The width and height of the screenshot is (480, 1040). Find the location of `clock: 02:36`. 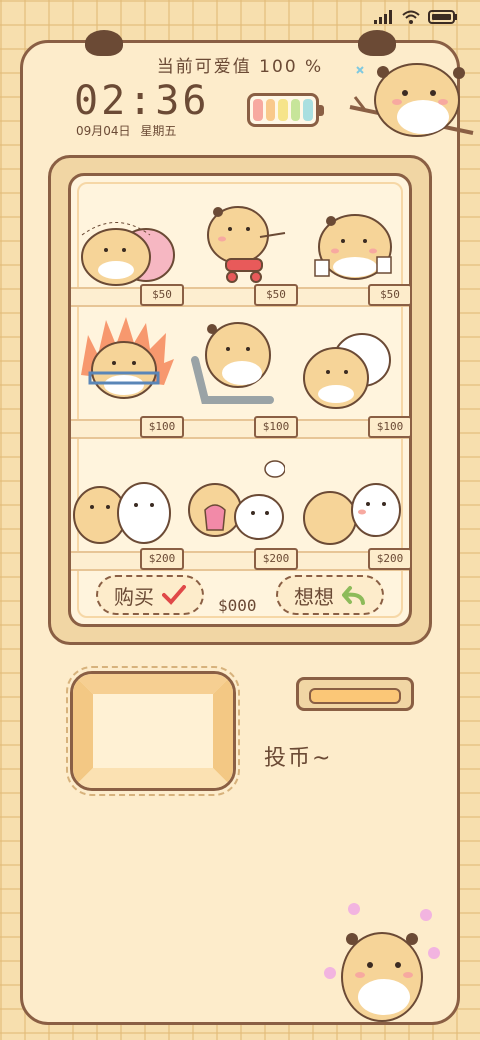

clock: 02:36 is located at coordinates (142, 101).